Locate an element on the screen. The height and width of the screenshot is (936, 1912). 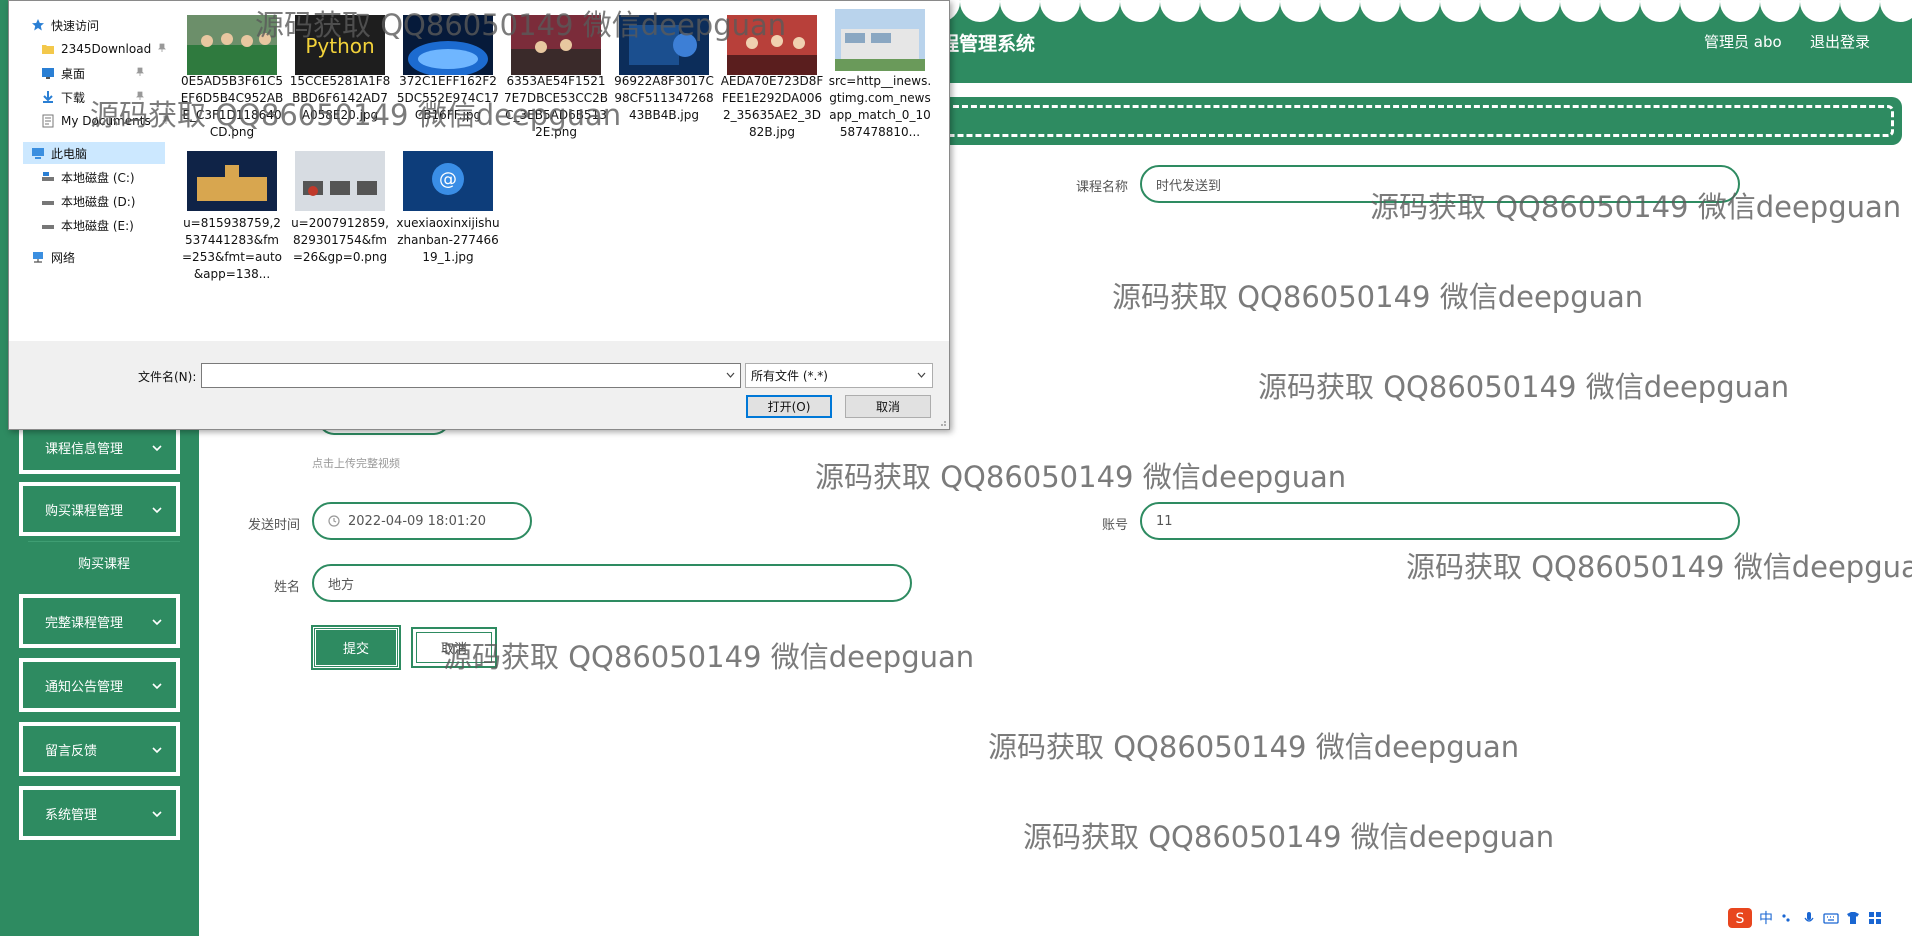
sidebar-item-system: 系统管理 is located at coordinates (99, 813).